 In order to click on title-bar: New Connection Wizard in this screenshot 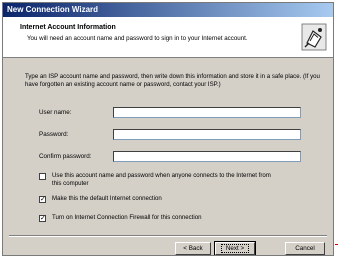, I will do `click(168, 10)`.